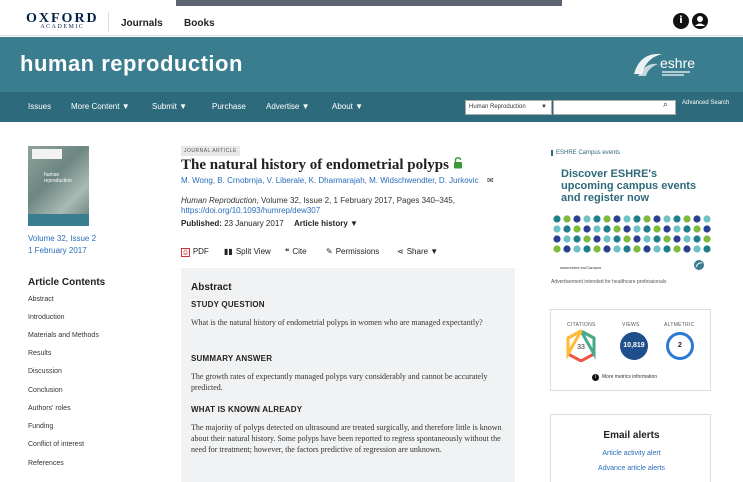 The image size is (743, 482). What do you see at coordinates (56, 444) in the screenshot?
I see `contents-item-conflict: Conflict of interest` at bounding box center [56, 444].